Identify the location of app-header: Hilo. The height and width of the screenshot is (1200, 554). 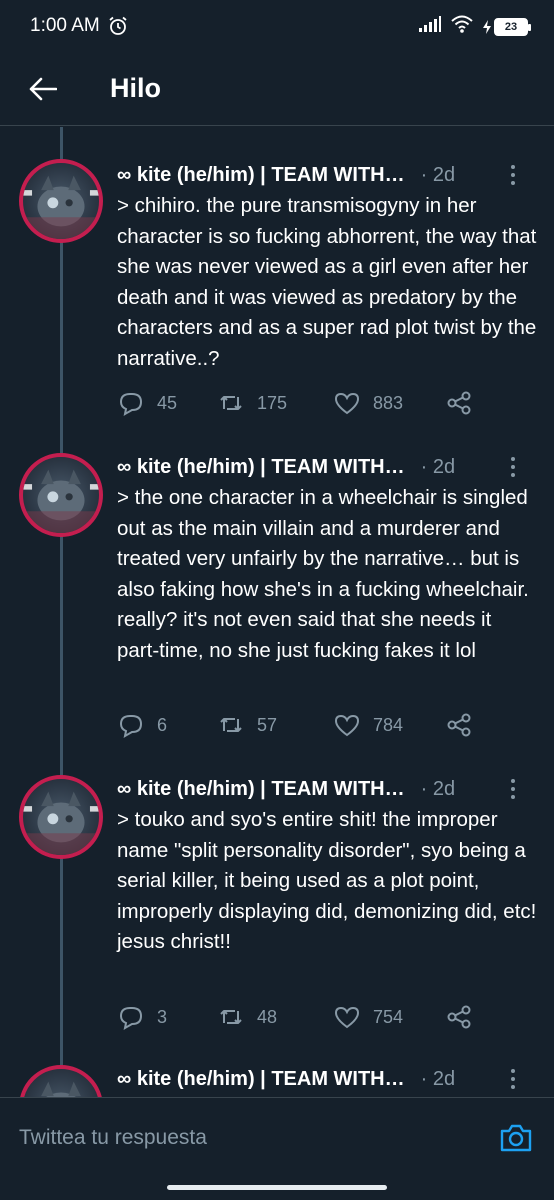
(277, 89).